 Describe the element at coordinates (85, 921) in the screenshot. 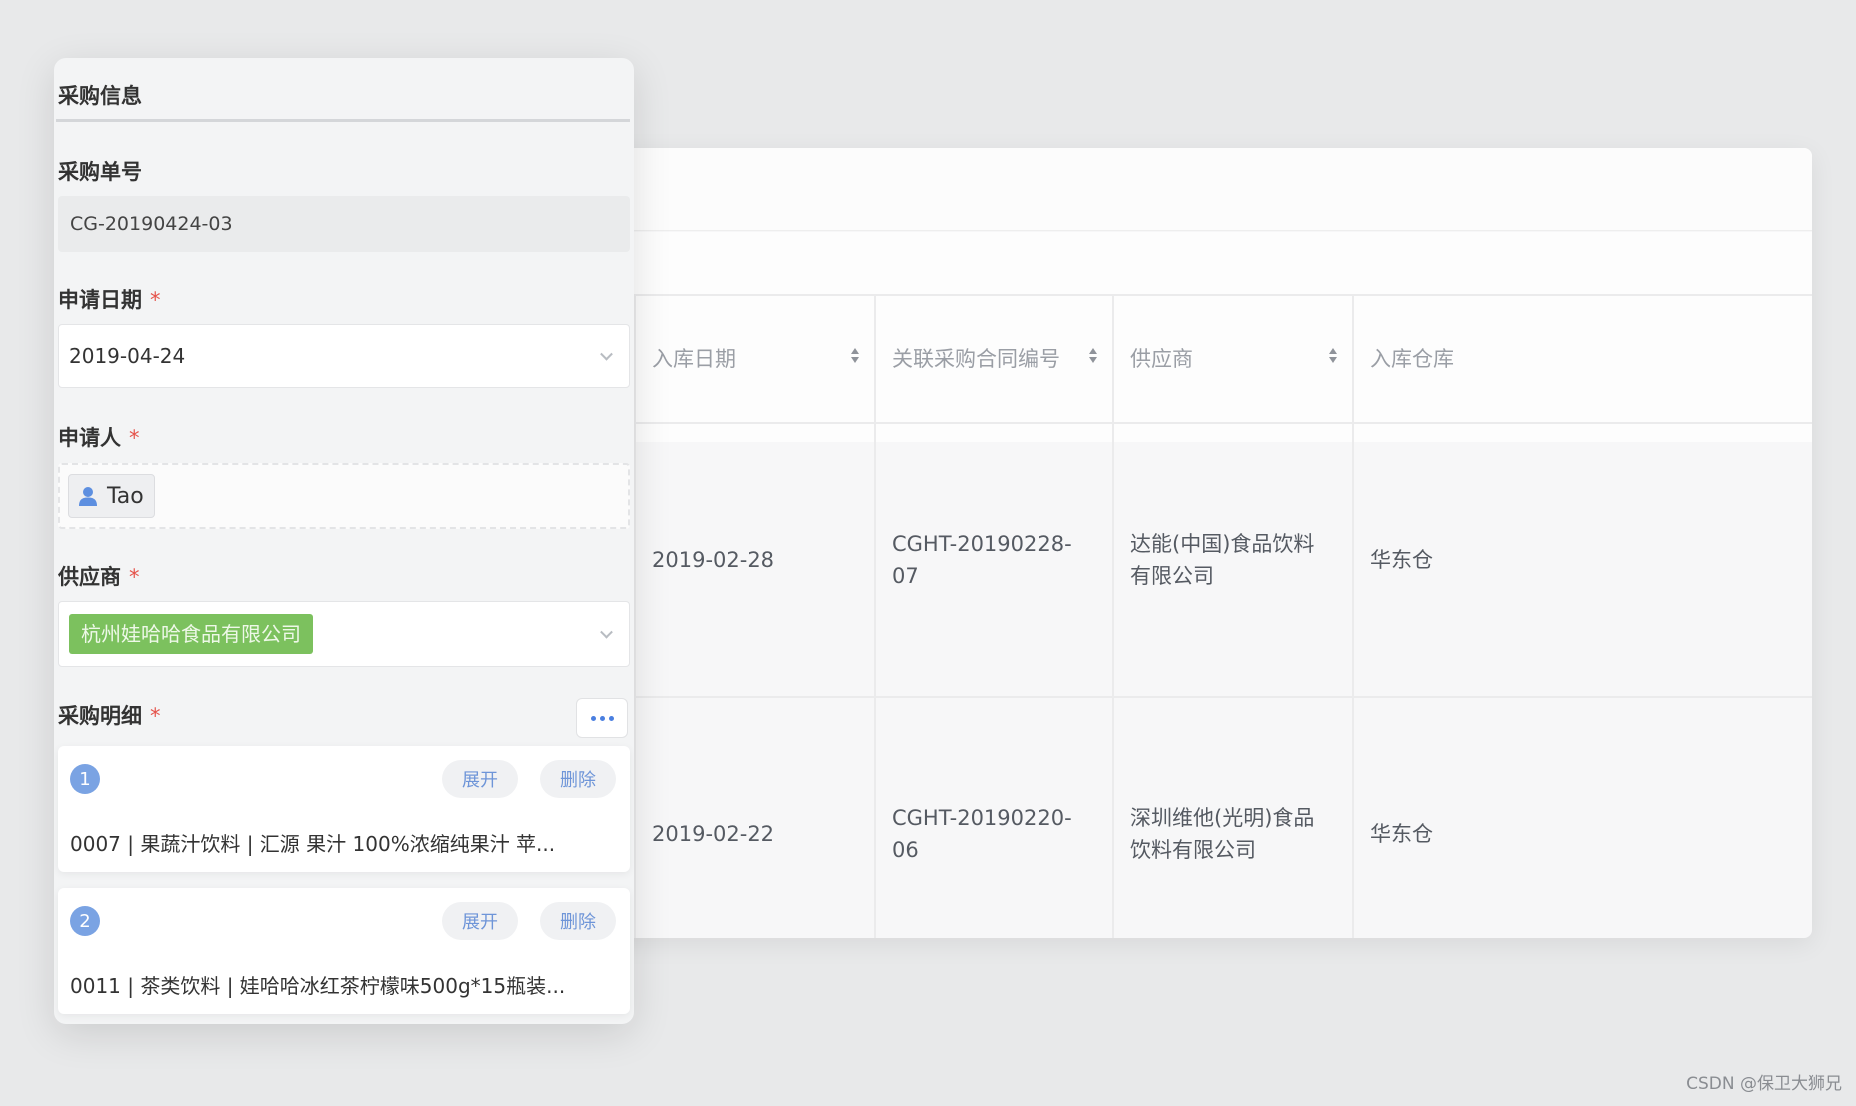

I see `item-number-badge: 2` at that location.